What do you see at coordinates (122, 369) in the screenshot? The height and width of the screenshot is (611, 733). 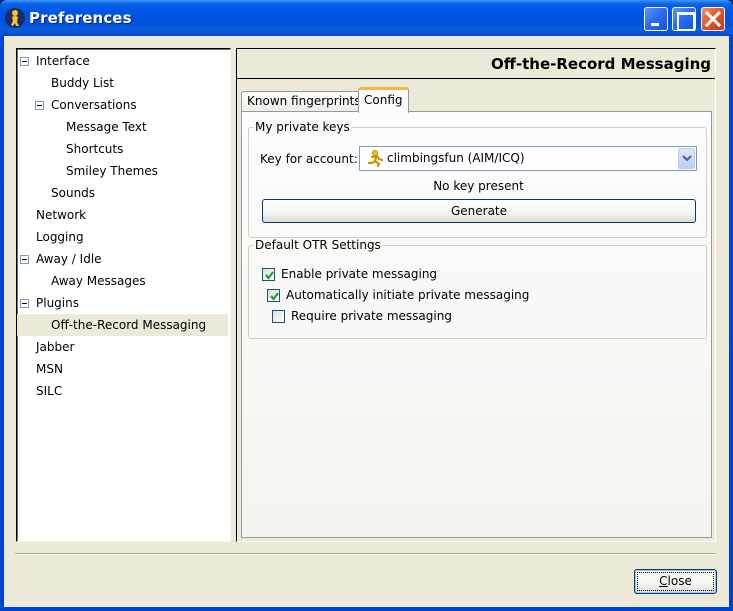 I see `tree-item: MSN` at bounding box center [122, 369].